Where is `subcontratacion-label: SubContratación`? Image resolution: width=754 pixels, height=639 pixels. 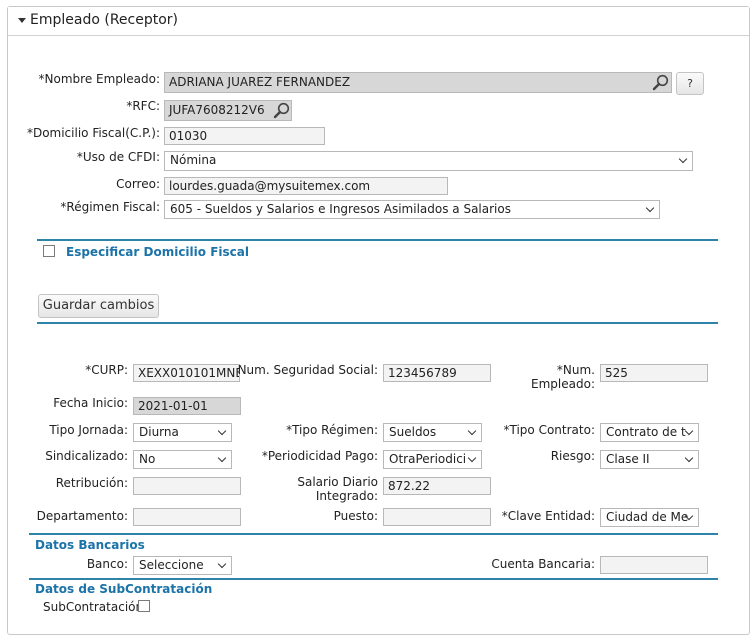
subcontratacion-label: SubContratación is located at coordinates (93, 607).